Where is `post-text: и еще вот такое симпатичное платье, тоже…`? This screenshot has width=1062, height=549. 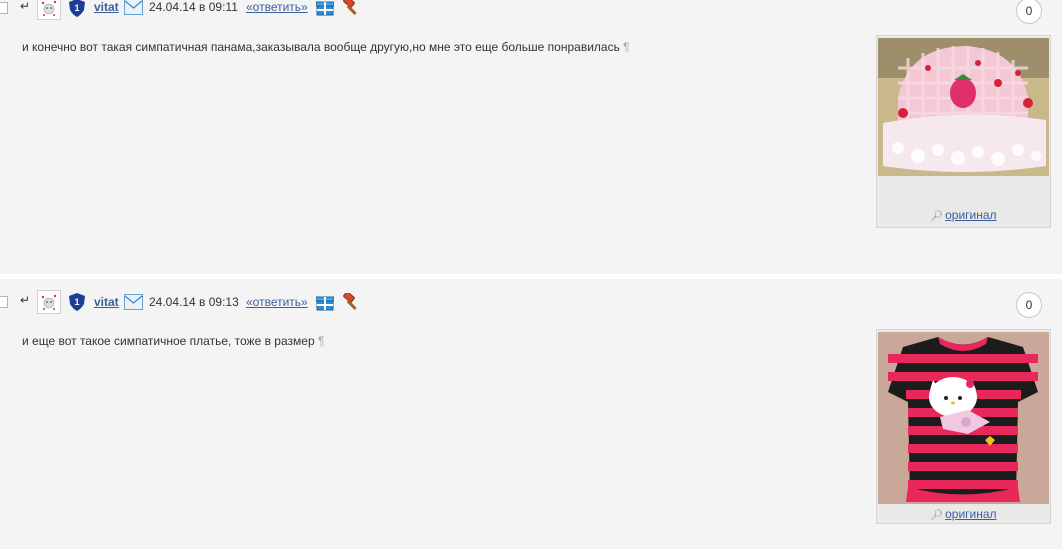 post-text: и еще вот такое симпатичное платье, тоже… is located at coordinates (173, 341).